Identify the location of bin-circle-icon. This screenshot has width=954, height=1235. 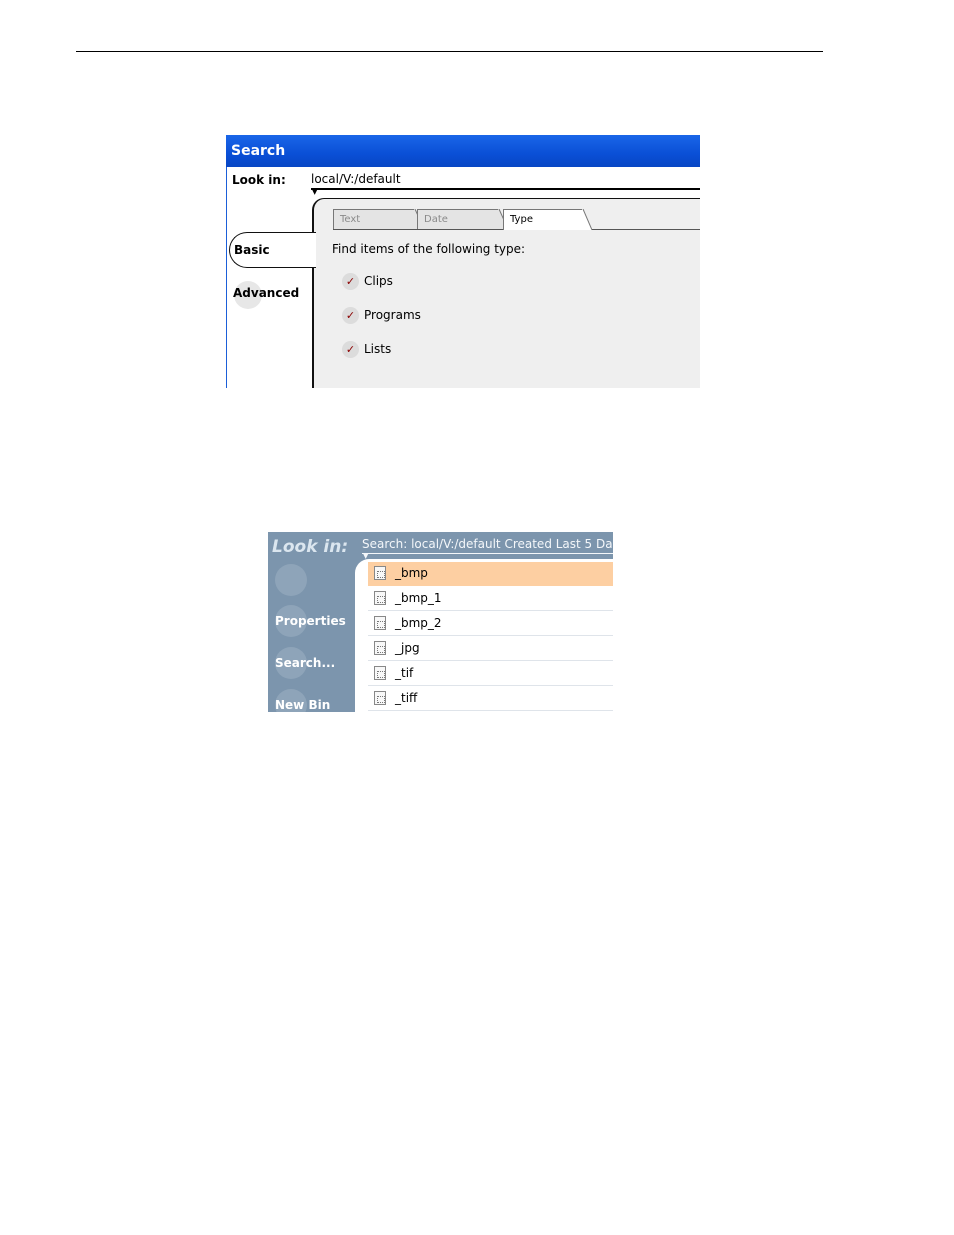
(291, 580).